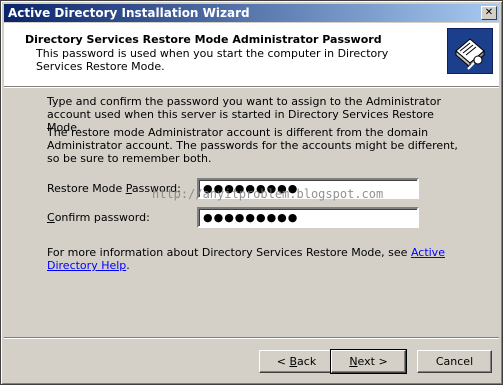 This screenshot has width=503, height=385. Describe the element at coordinates (251, 13) in the screenshot. I see `title-bar: Active Directory Installation Wizard ✕` at that location.